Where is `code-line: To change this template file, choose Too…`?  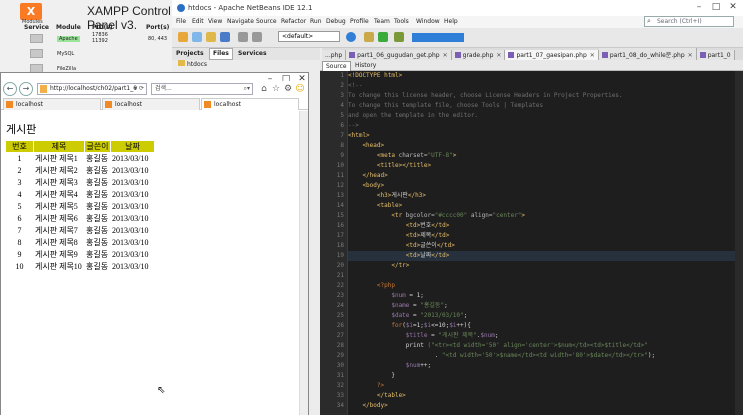 code-line: To change this template file, choose Too… is located at coordinates (541, 106).